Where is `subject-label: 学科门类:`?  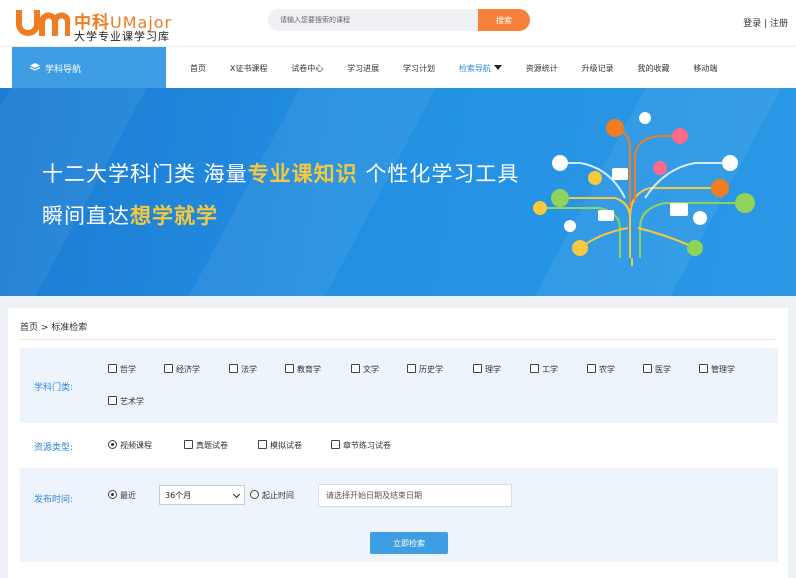 subject-label: 学科门类: is located at coordinates (54, 388).